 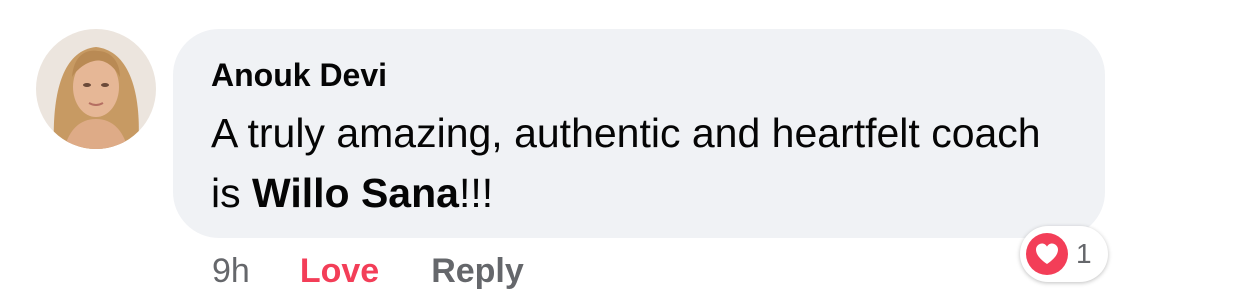 What do you see at coordinates (355, 193) in the screenshot?
I see `mention-link: Willo Sana` at bounding box center [355, 193].